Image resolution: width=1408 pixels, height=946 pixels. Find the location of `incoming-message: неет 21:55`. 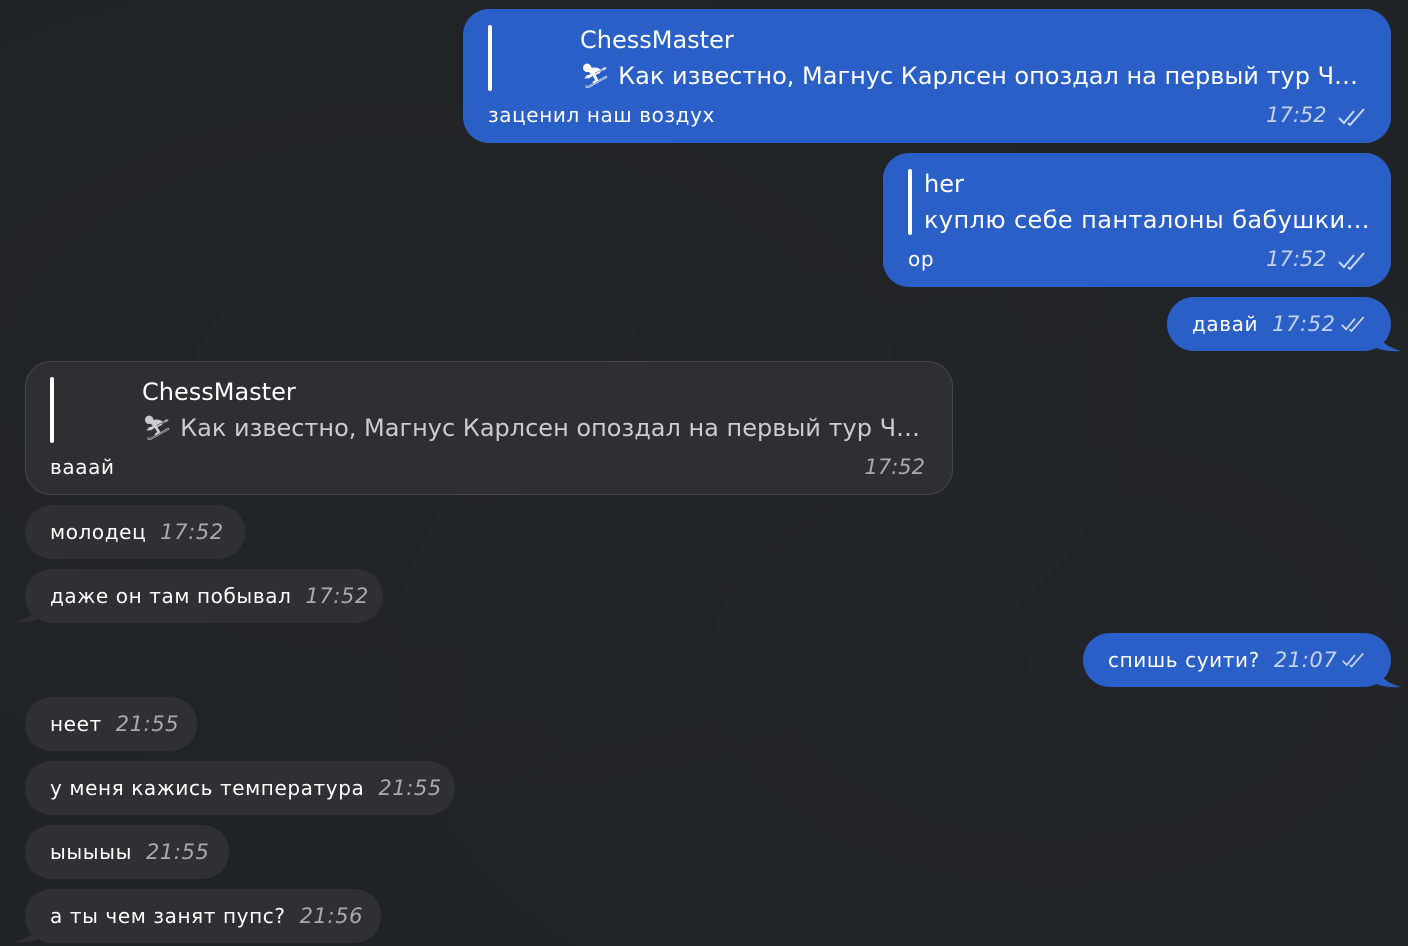

incoming-message: неет 21:55 is located at coordinates (111, 724).